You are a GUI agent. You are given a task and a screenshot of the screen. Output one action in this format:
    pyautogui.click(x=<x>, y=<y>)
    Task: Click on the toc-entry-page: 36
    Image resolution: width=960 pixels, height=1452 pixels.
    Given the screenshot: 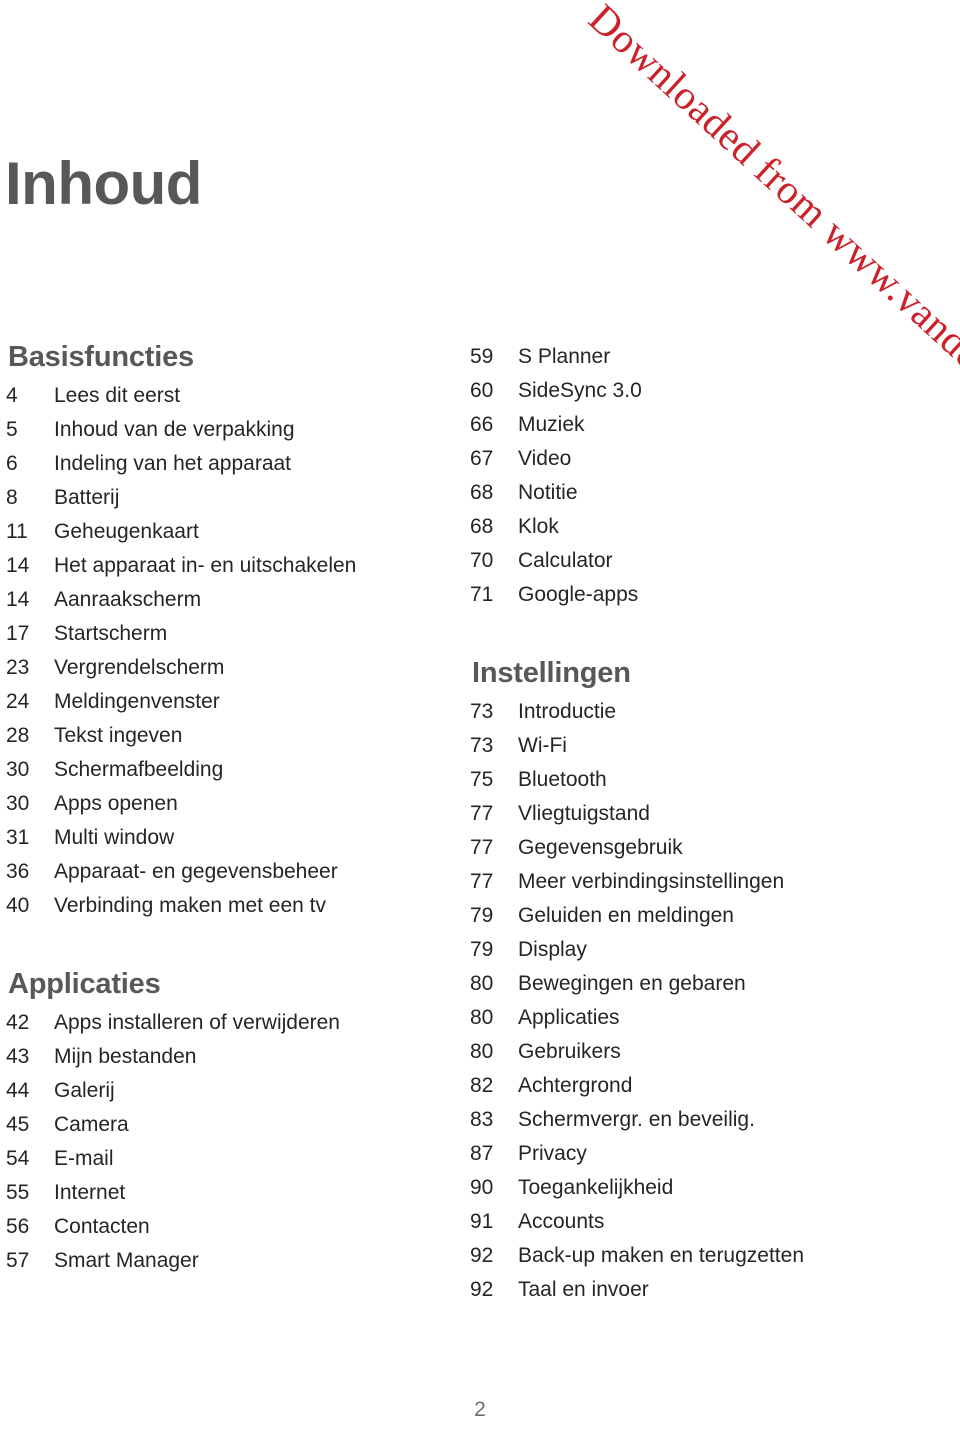 What is the action you would take?
    pyautogui.click(x=18, y=871)
    